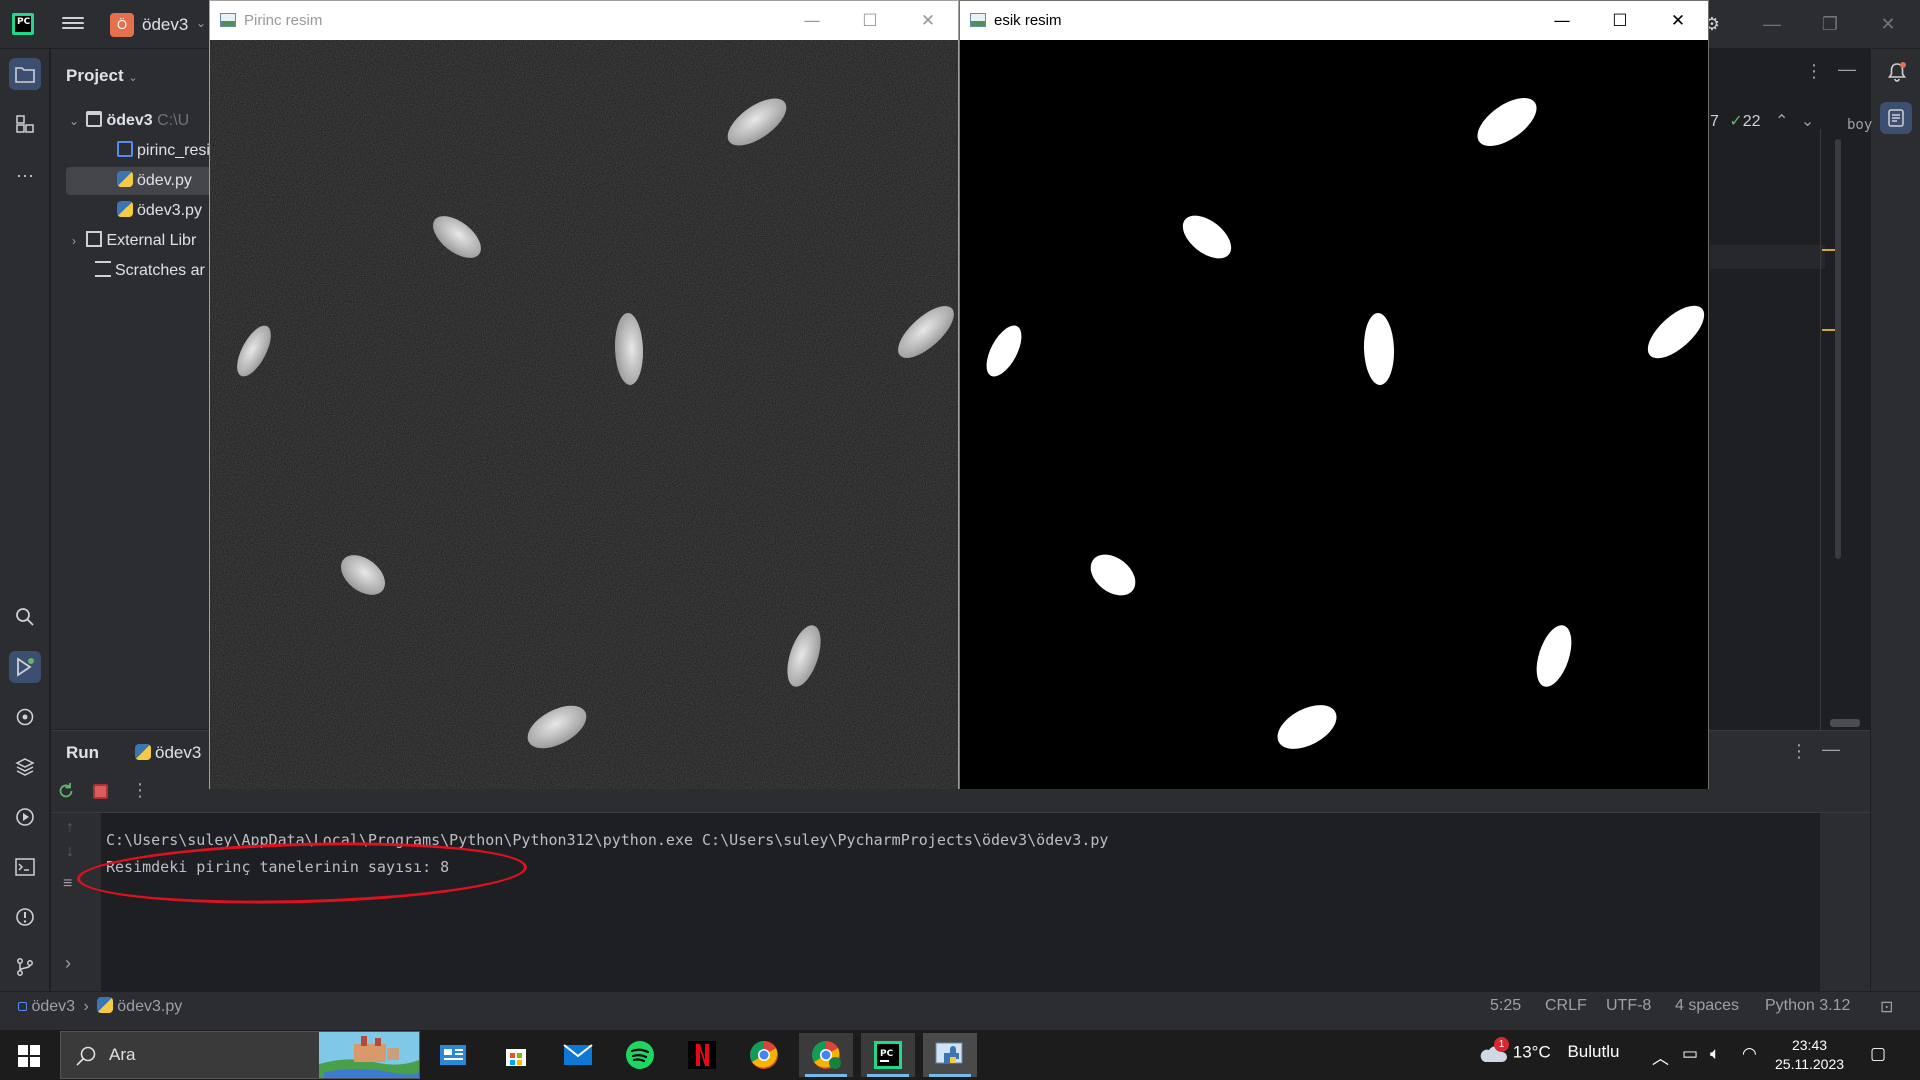 Image resolution: width=1920 pixels, height=1080 pixels. What do you see at coordinates (950, 1055) in the screenshot?
I see `taskbar-python-app` at bounding box center [950, 1055].